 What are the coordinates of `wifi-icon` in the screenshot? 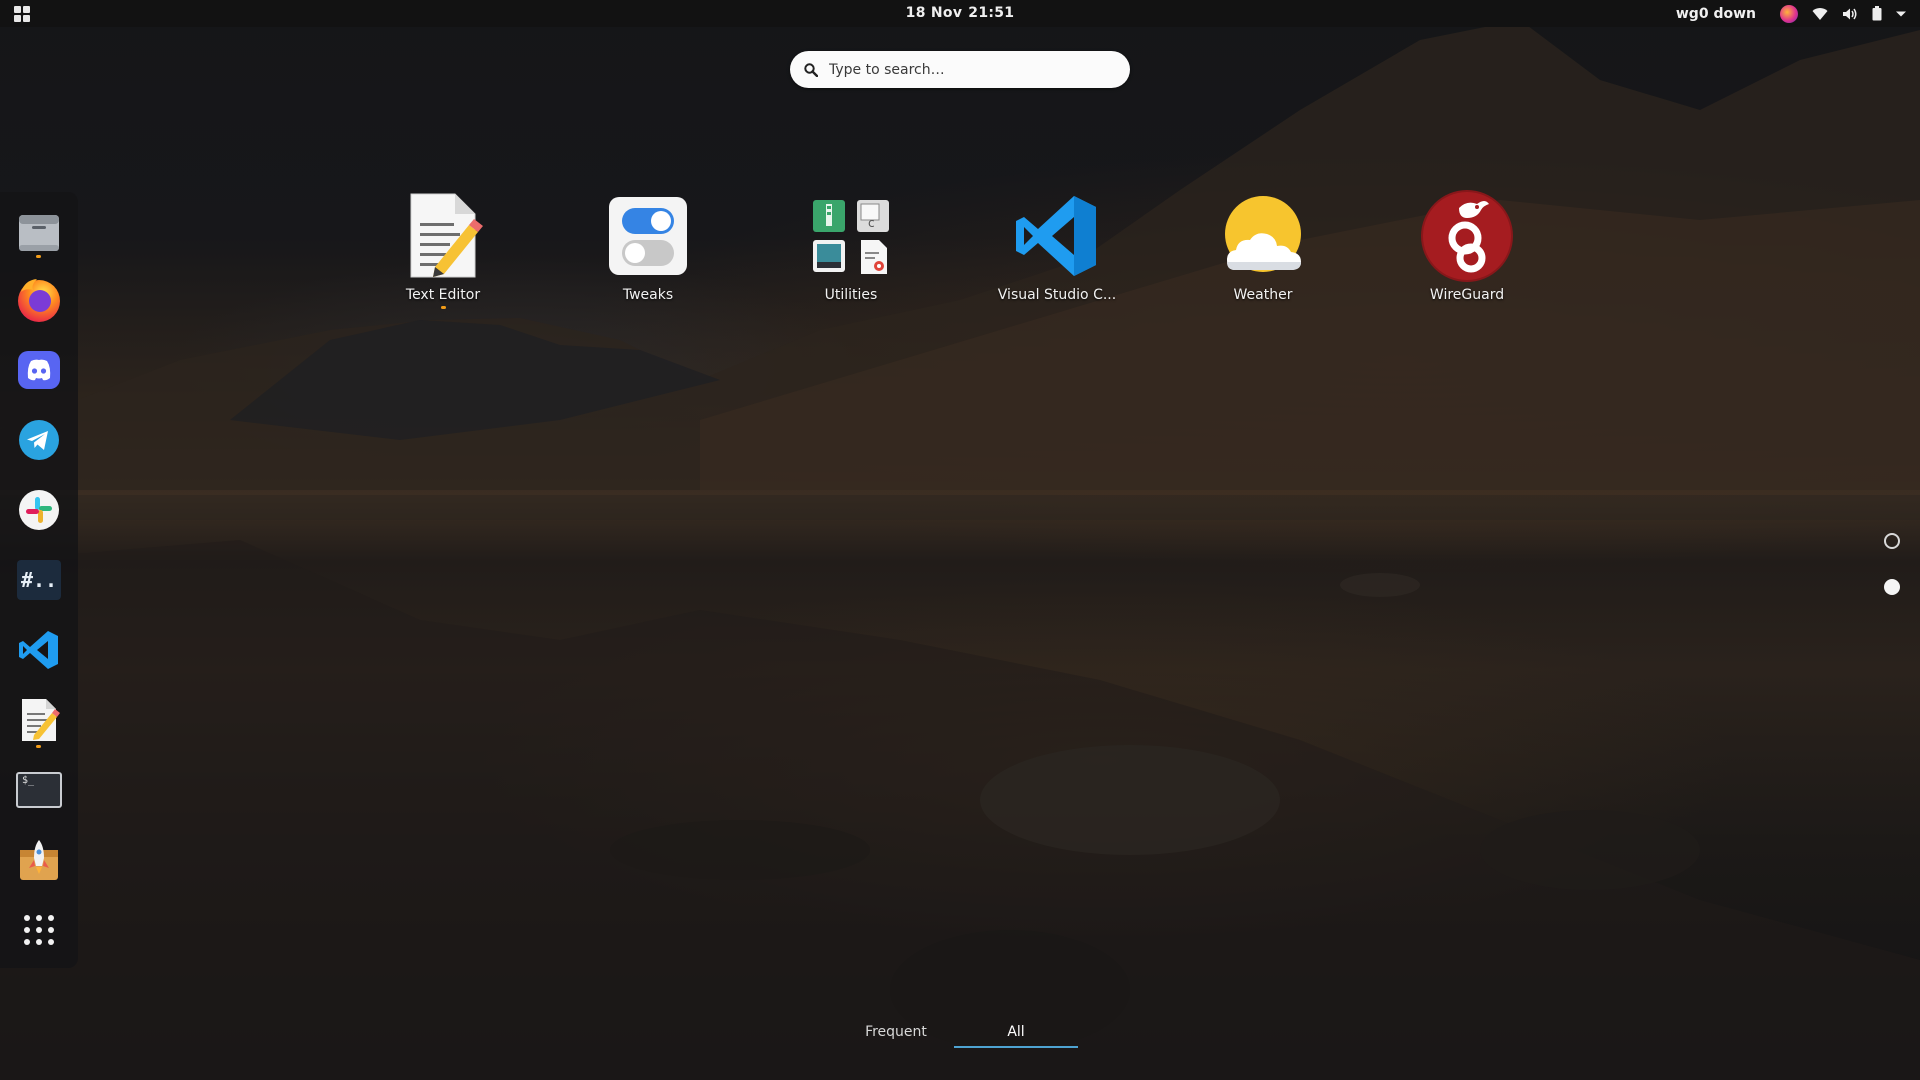 It's located at (1820, 14).